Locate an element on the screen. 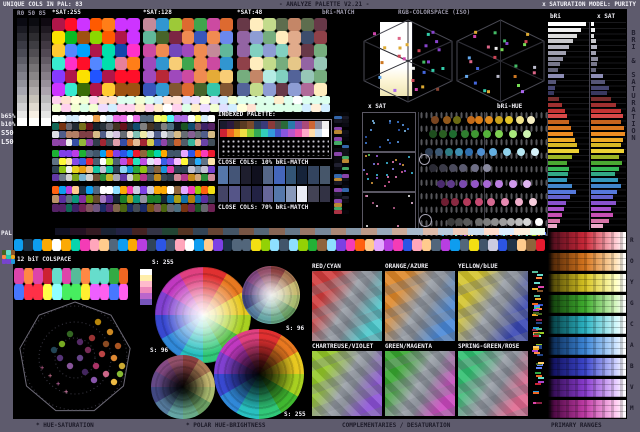 The width and height of the screenshot is (640, 432). sat48-toggle: *SAT:48 is located at coordinates (249, 13).